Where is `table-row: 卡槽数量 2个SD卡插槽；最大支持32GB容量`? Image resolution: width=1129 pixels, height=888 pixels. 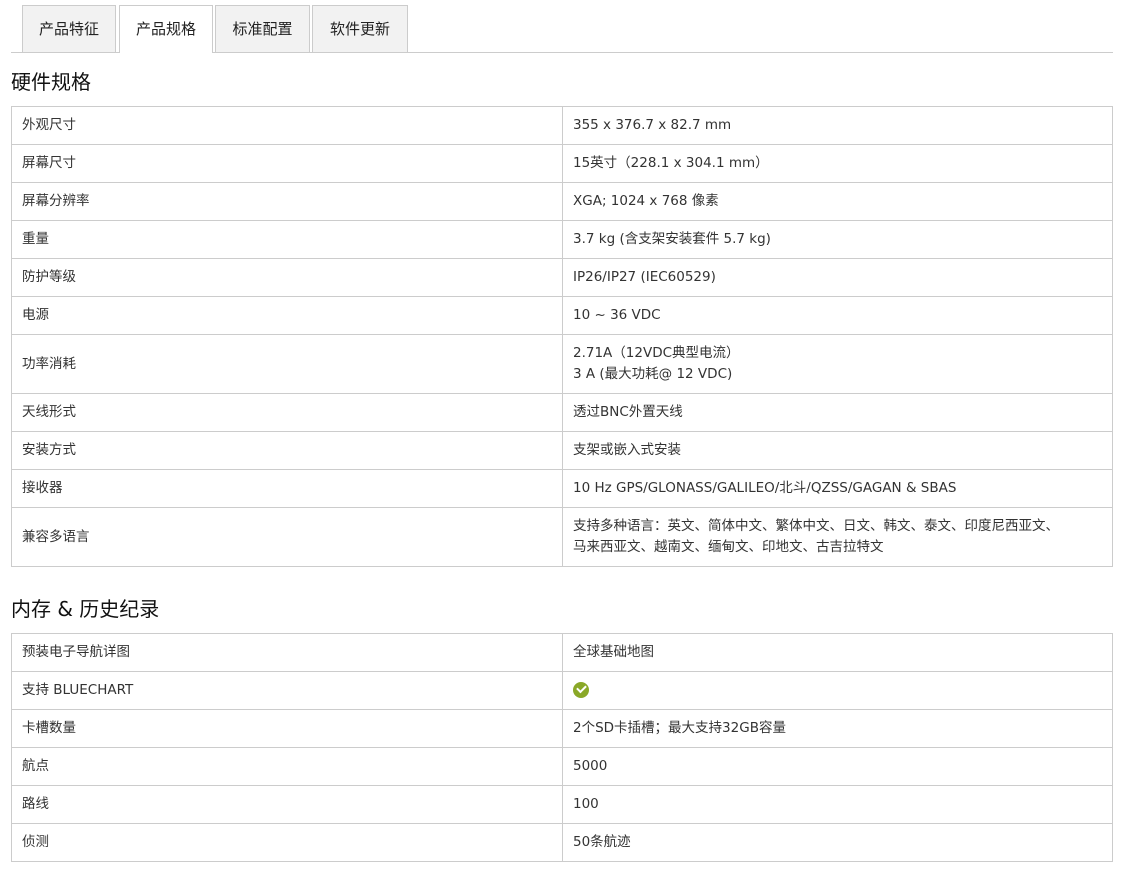 table-row: 卡槽数量 2个SD卡插槽；最大支持32GB容量 is located at coordinates (562, 728).